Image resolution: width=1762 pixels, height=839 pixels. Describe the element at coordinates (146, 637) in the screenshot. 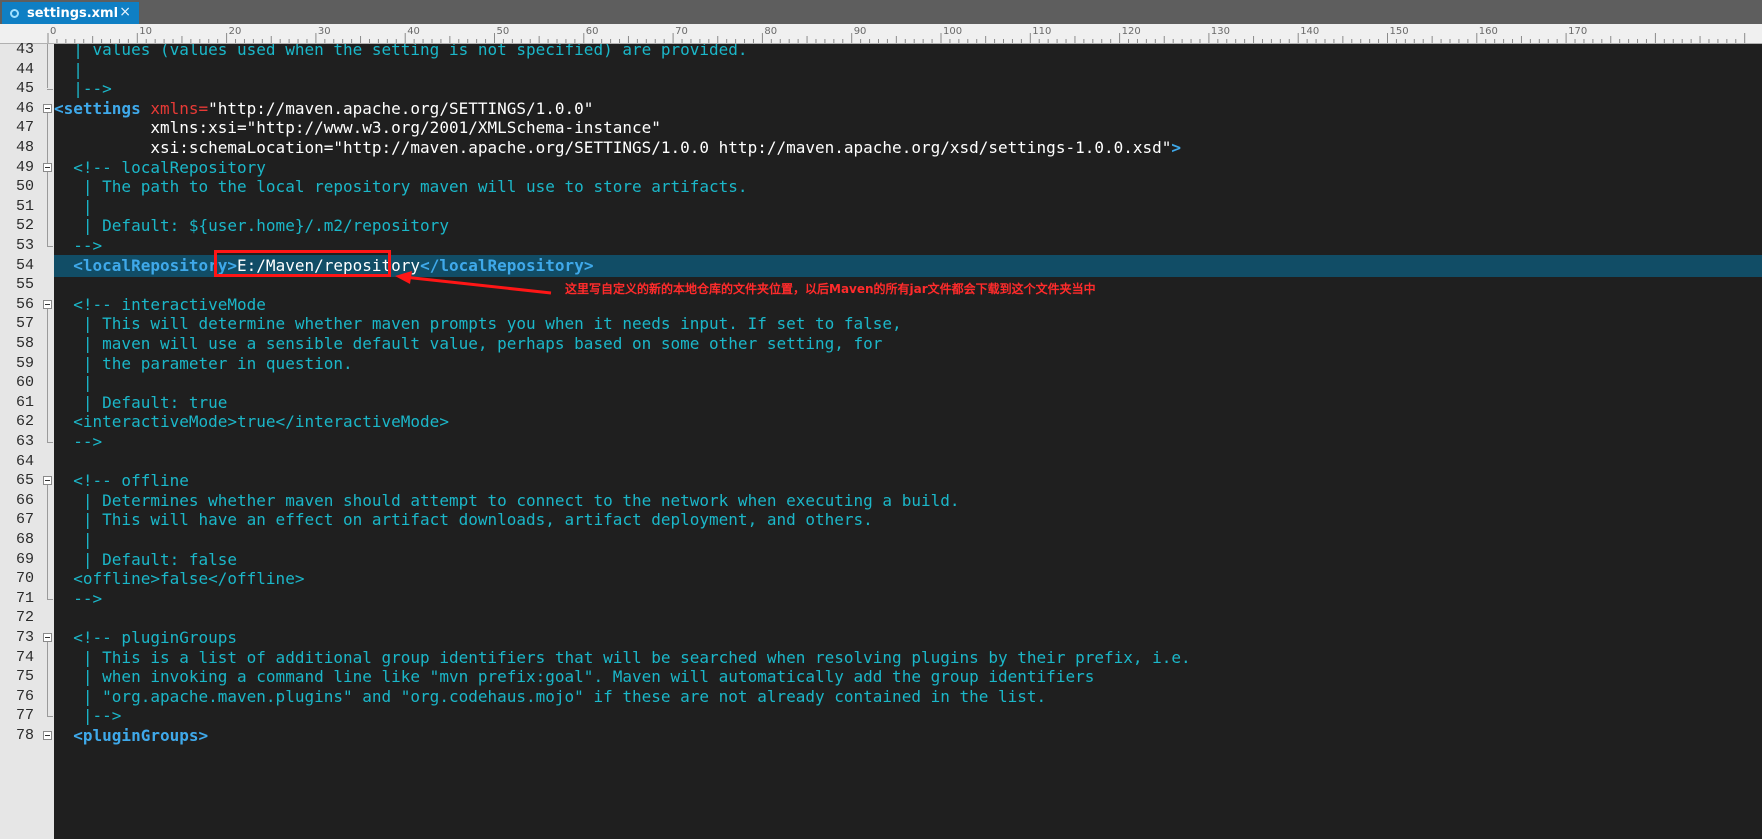

I see `code-token: <!-- pluginGroups` at that location.